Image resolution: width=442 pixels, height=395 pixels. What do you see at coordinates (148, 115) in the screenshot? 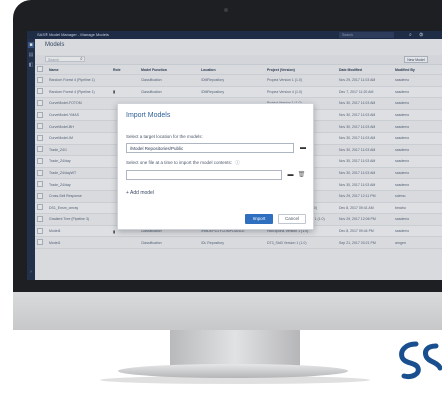
I see `dialog-title: Import Models` at bounding box center [148, 115].